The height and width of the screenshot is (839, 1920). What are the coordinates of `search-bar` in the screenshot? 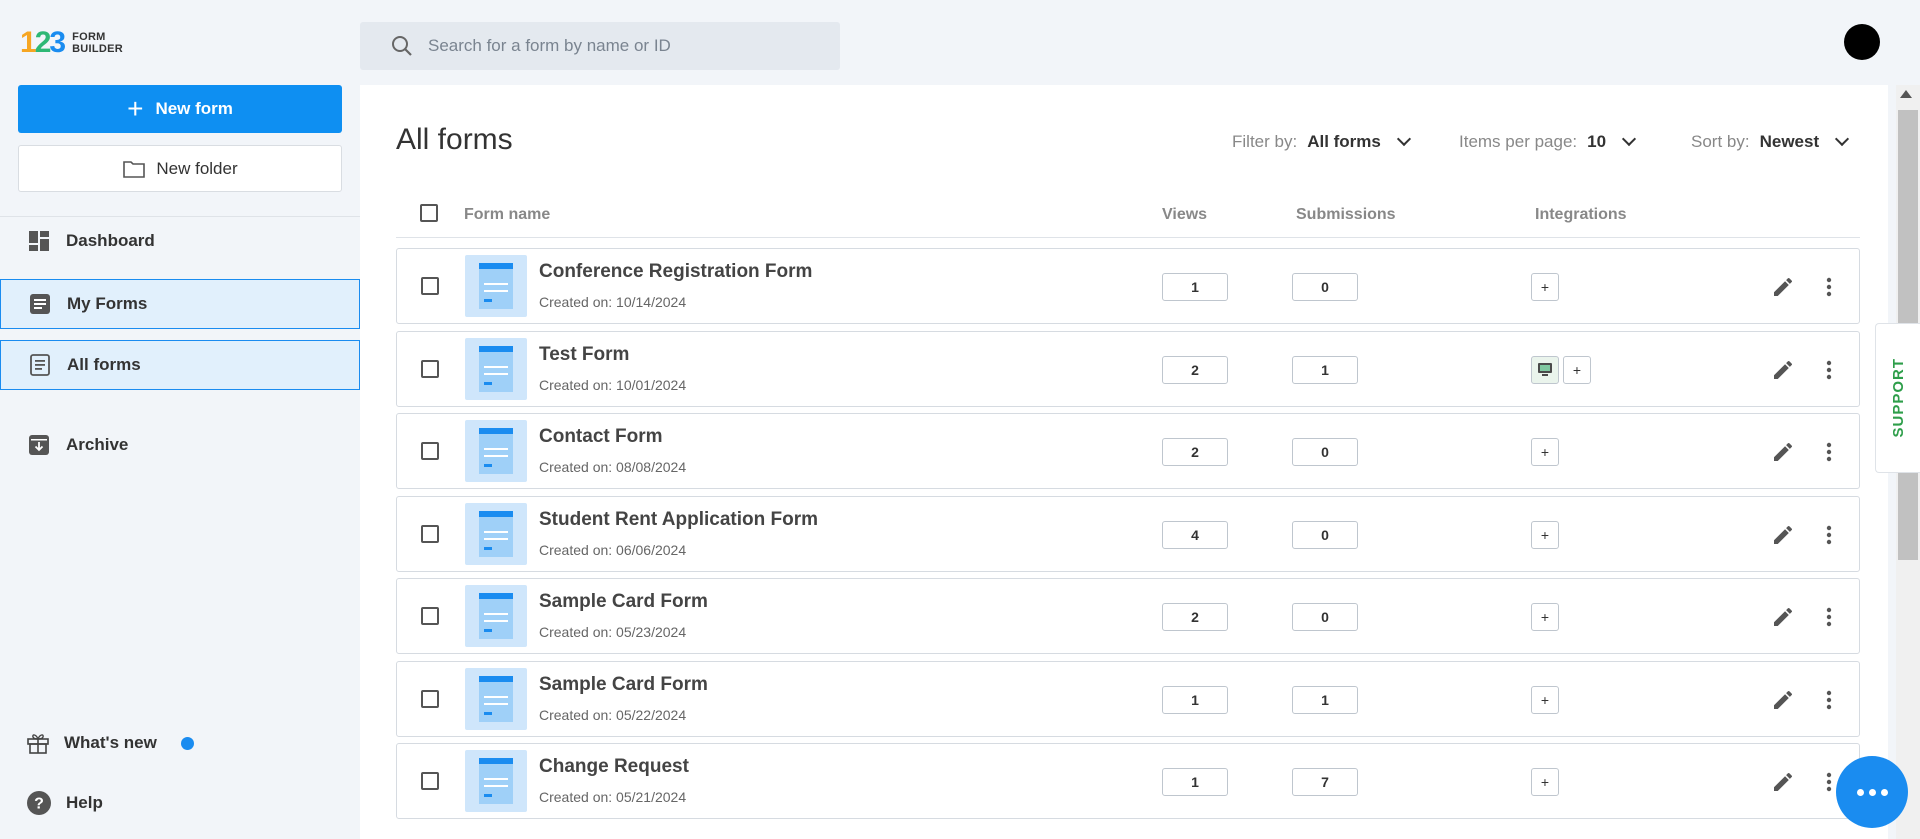 It's located at (600, 46).